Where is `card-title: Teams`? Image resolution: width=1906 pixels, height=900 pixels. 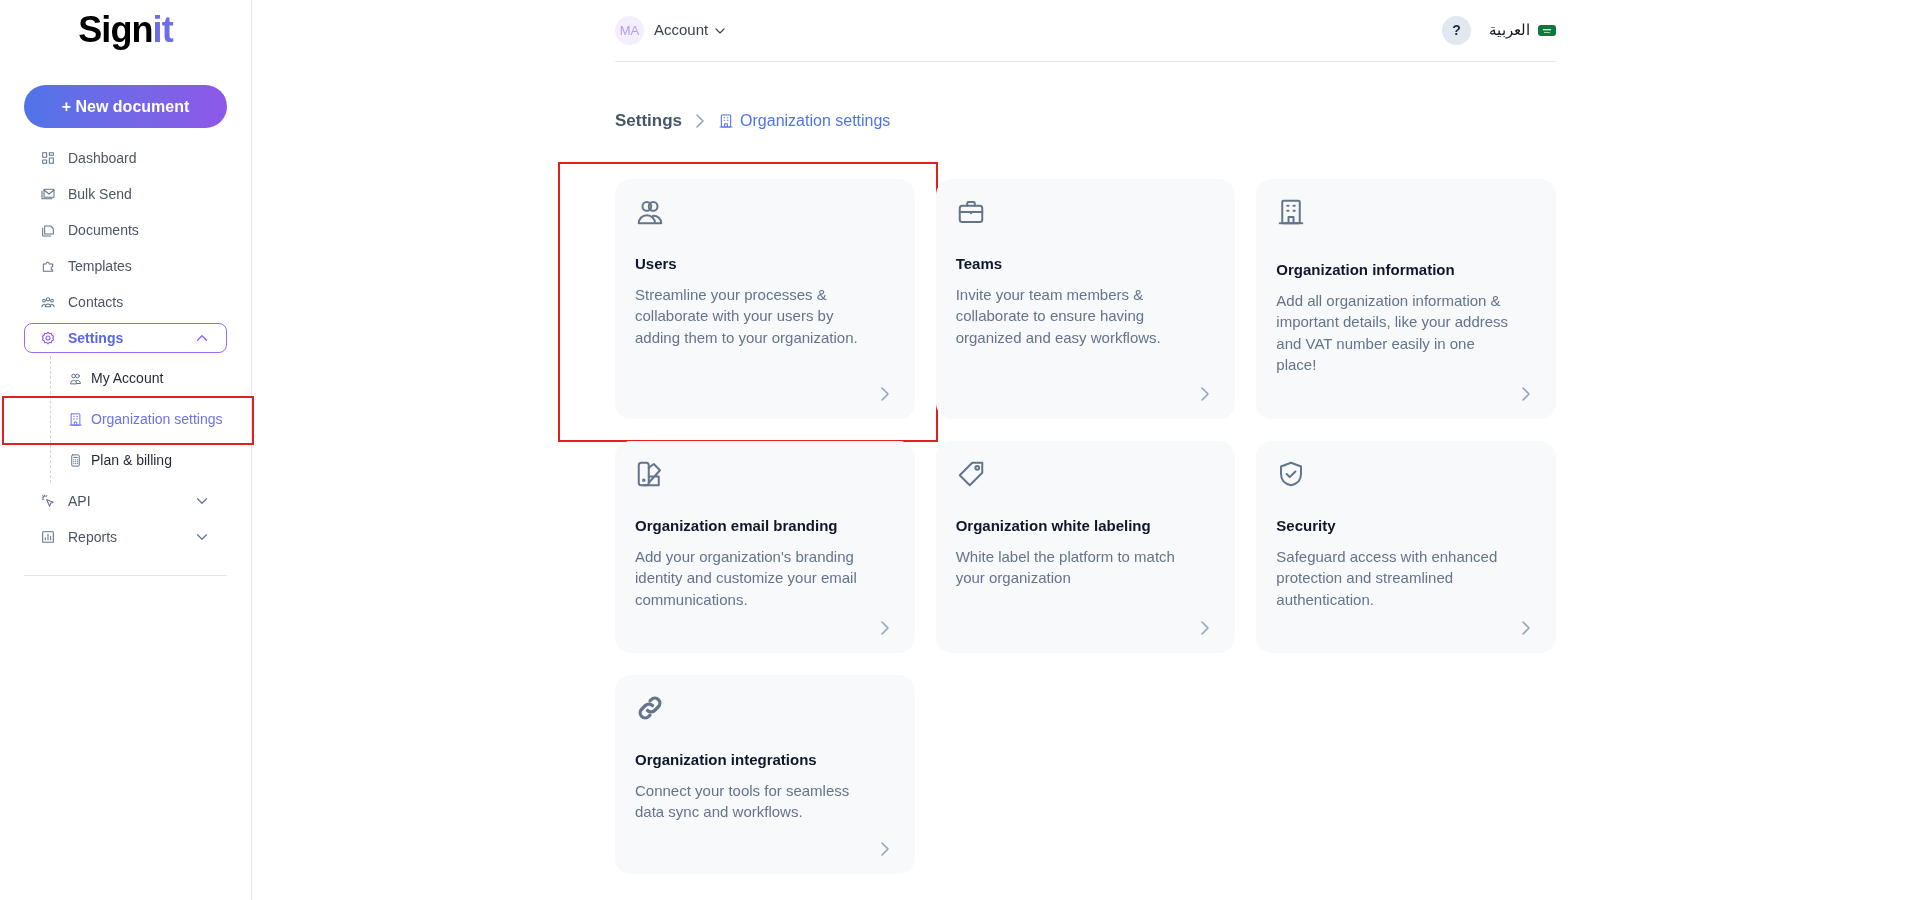
card-title: Teams is located at coordinates (979, 264).